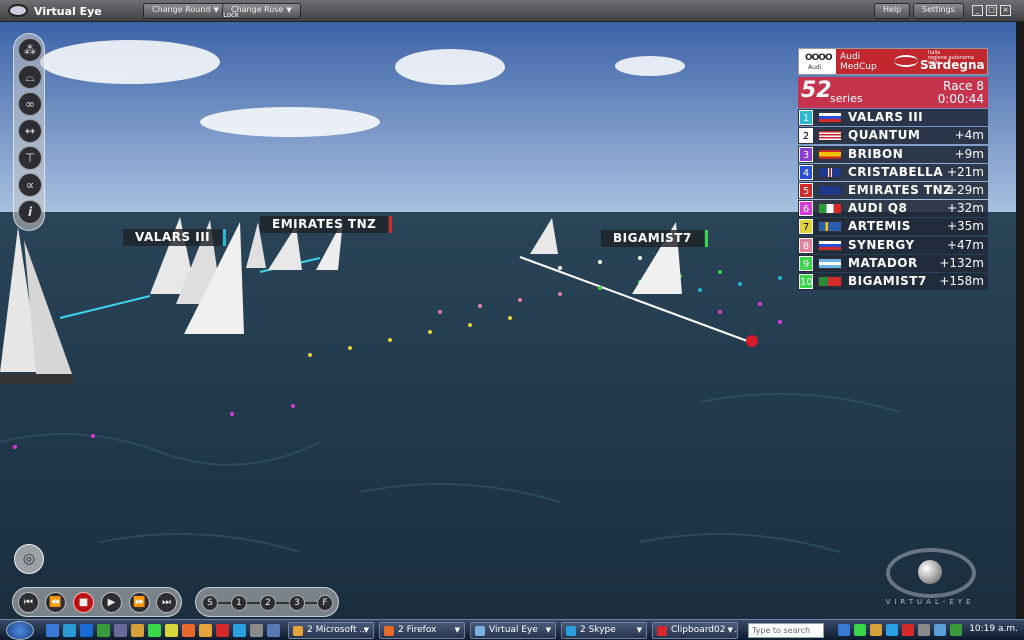 This screenshot has width=1024, height=640. I want to click on camera-icon: ◎, so click(29, 559).